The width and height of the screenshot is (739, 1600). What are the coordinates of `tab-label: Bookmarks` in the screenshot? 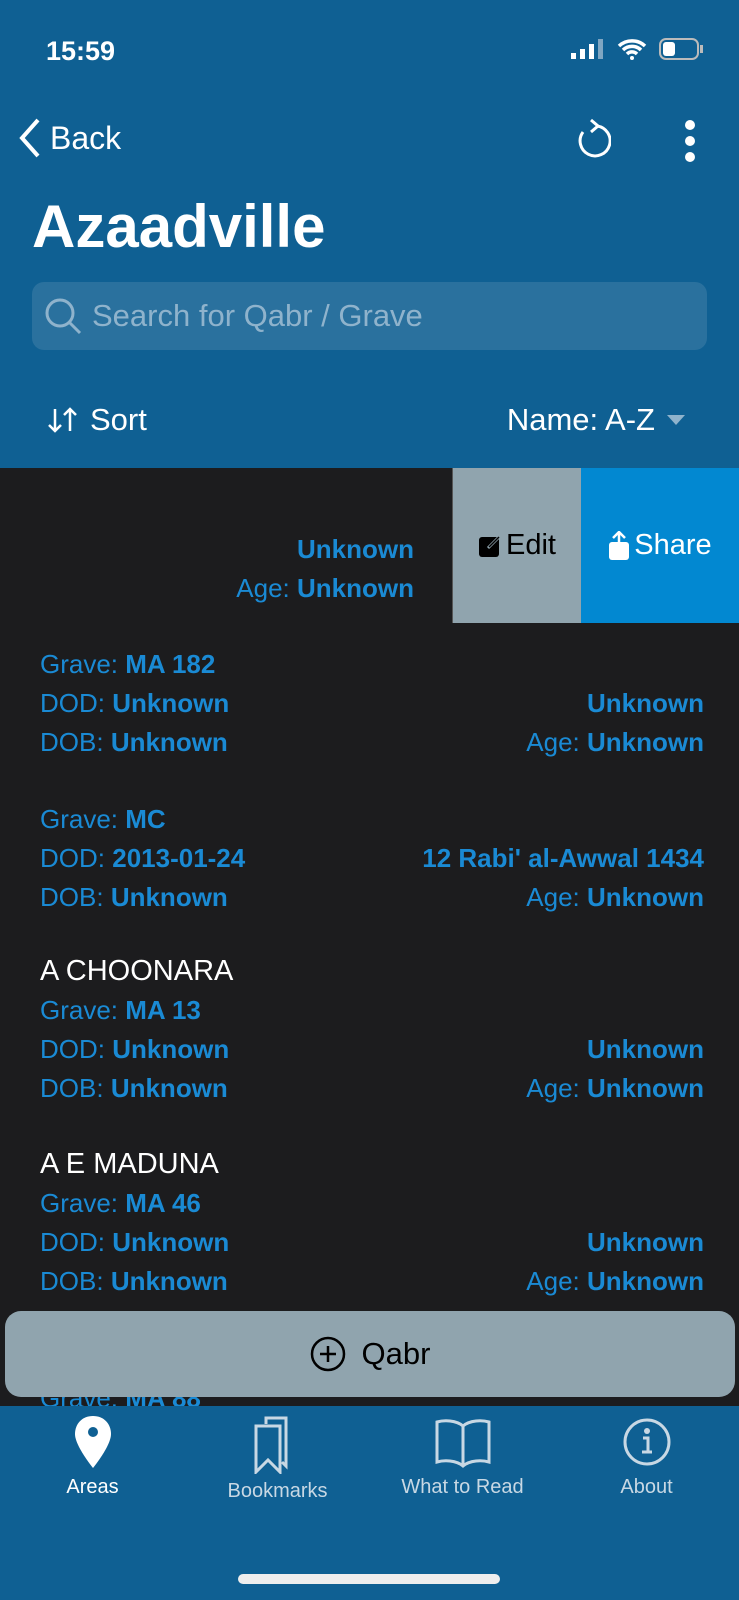 It's located at (277, 1491).